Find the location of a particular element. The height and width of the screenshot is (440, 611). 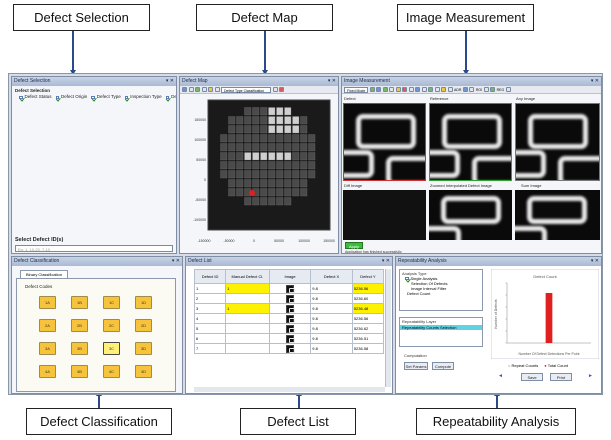

tree-item: Defect Status is located at coordinates (33, 97).